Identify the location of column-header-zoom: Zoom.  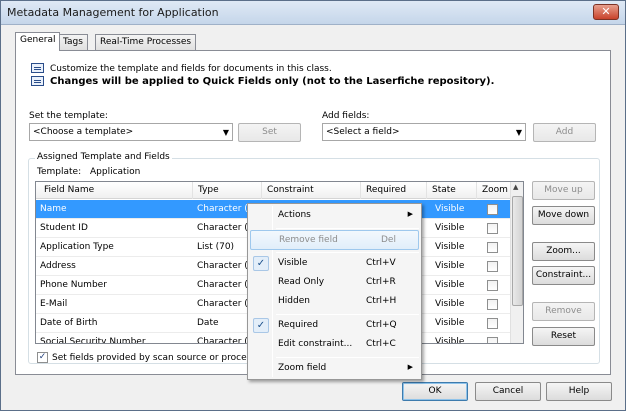
(494, 190).